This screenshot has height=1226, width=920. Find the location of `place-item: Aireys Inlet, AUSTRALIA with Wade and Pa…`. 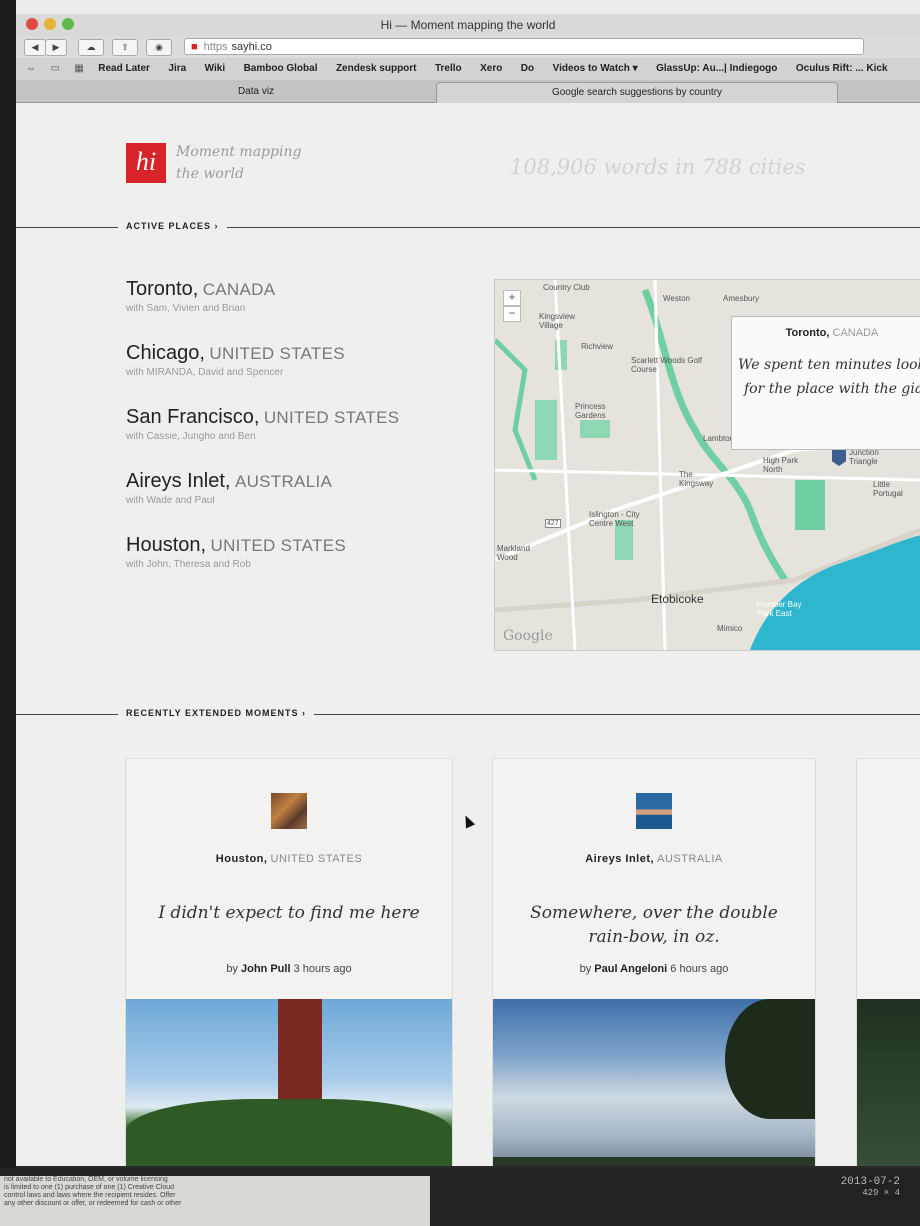

place-item: Aireys Inlet, AUSTRALIA with Wade and Pa… is located at coordinates (229, 488).